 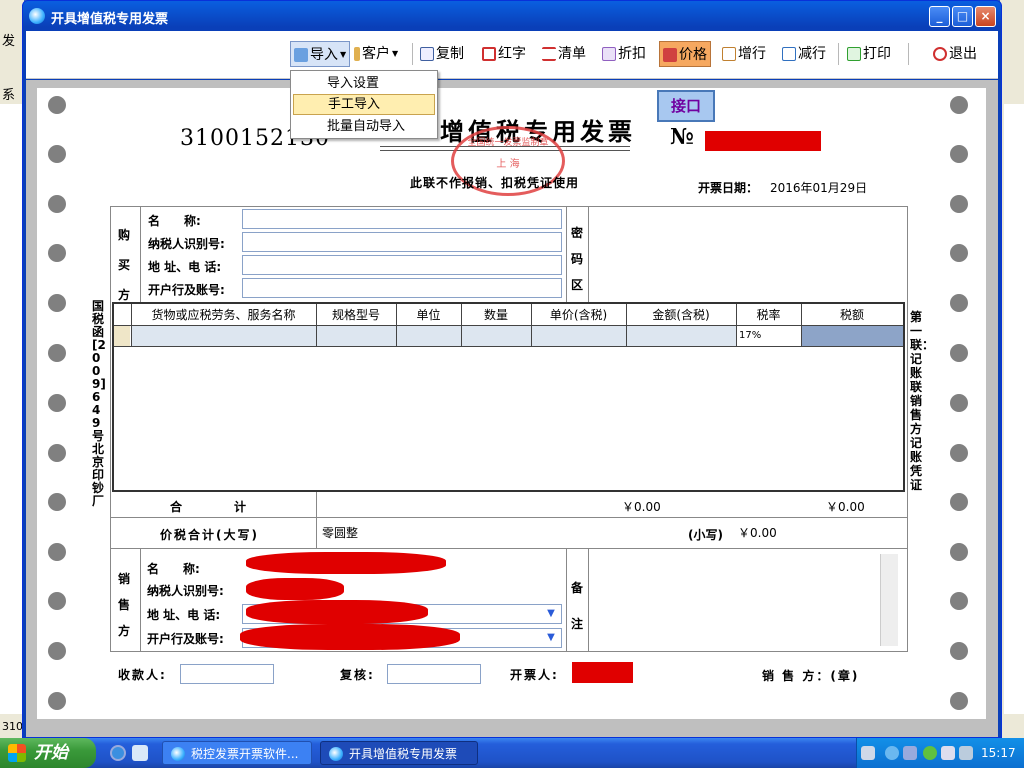 I want to click on col-header-amount: 金额(含税), so click(x=681, y=315).